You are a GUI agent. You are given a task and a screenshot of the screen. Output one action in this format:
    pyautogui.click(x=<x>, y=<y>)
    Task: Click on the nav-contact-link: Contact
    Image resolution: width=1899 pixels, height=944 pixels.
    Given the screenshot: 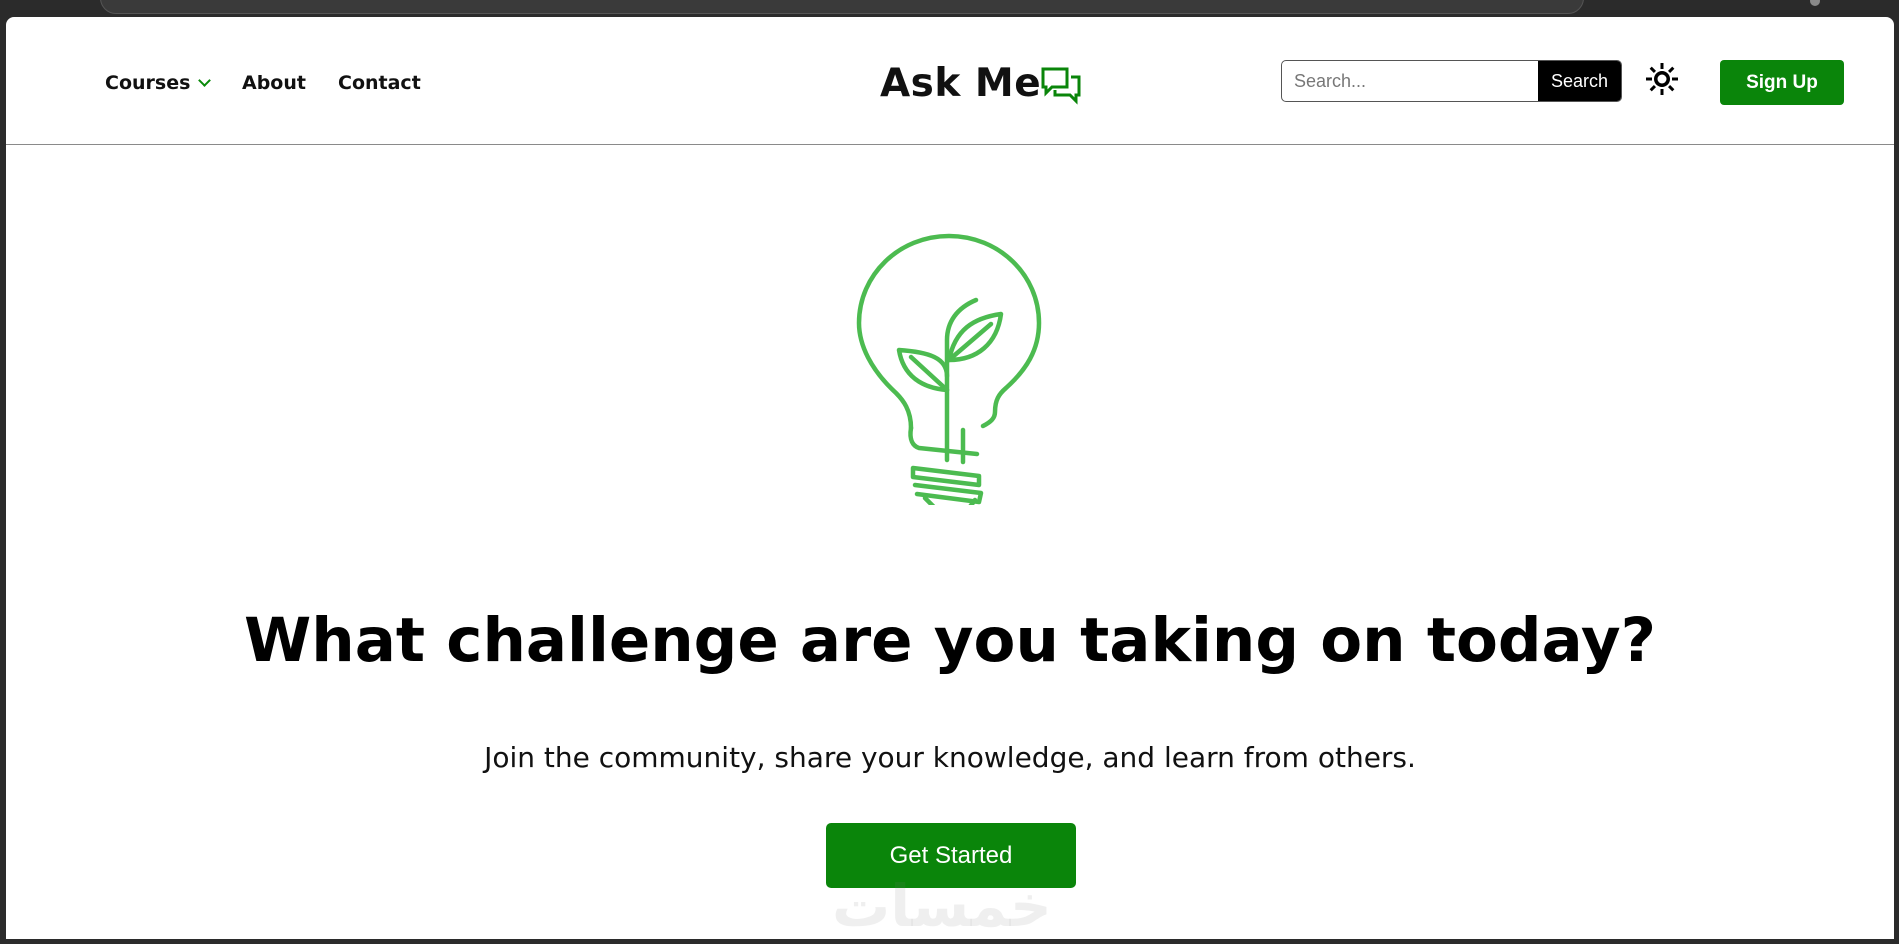 What is the action you would take?
    pyautogui.click(x=379, y=83)
    